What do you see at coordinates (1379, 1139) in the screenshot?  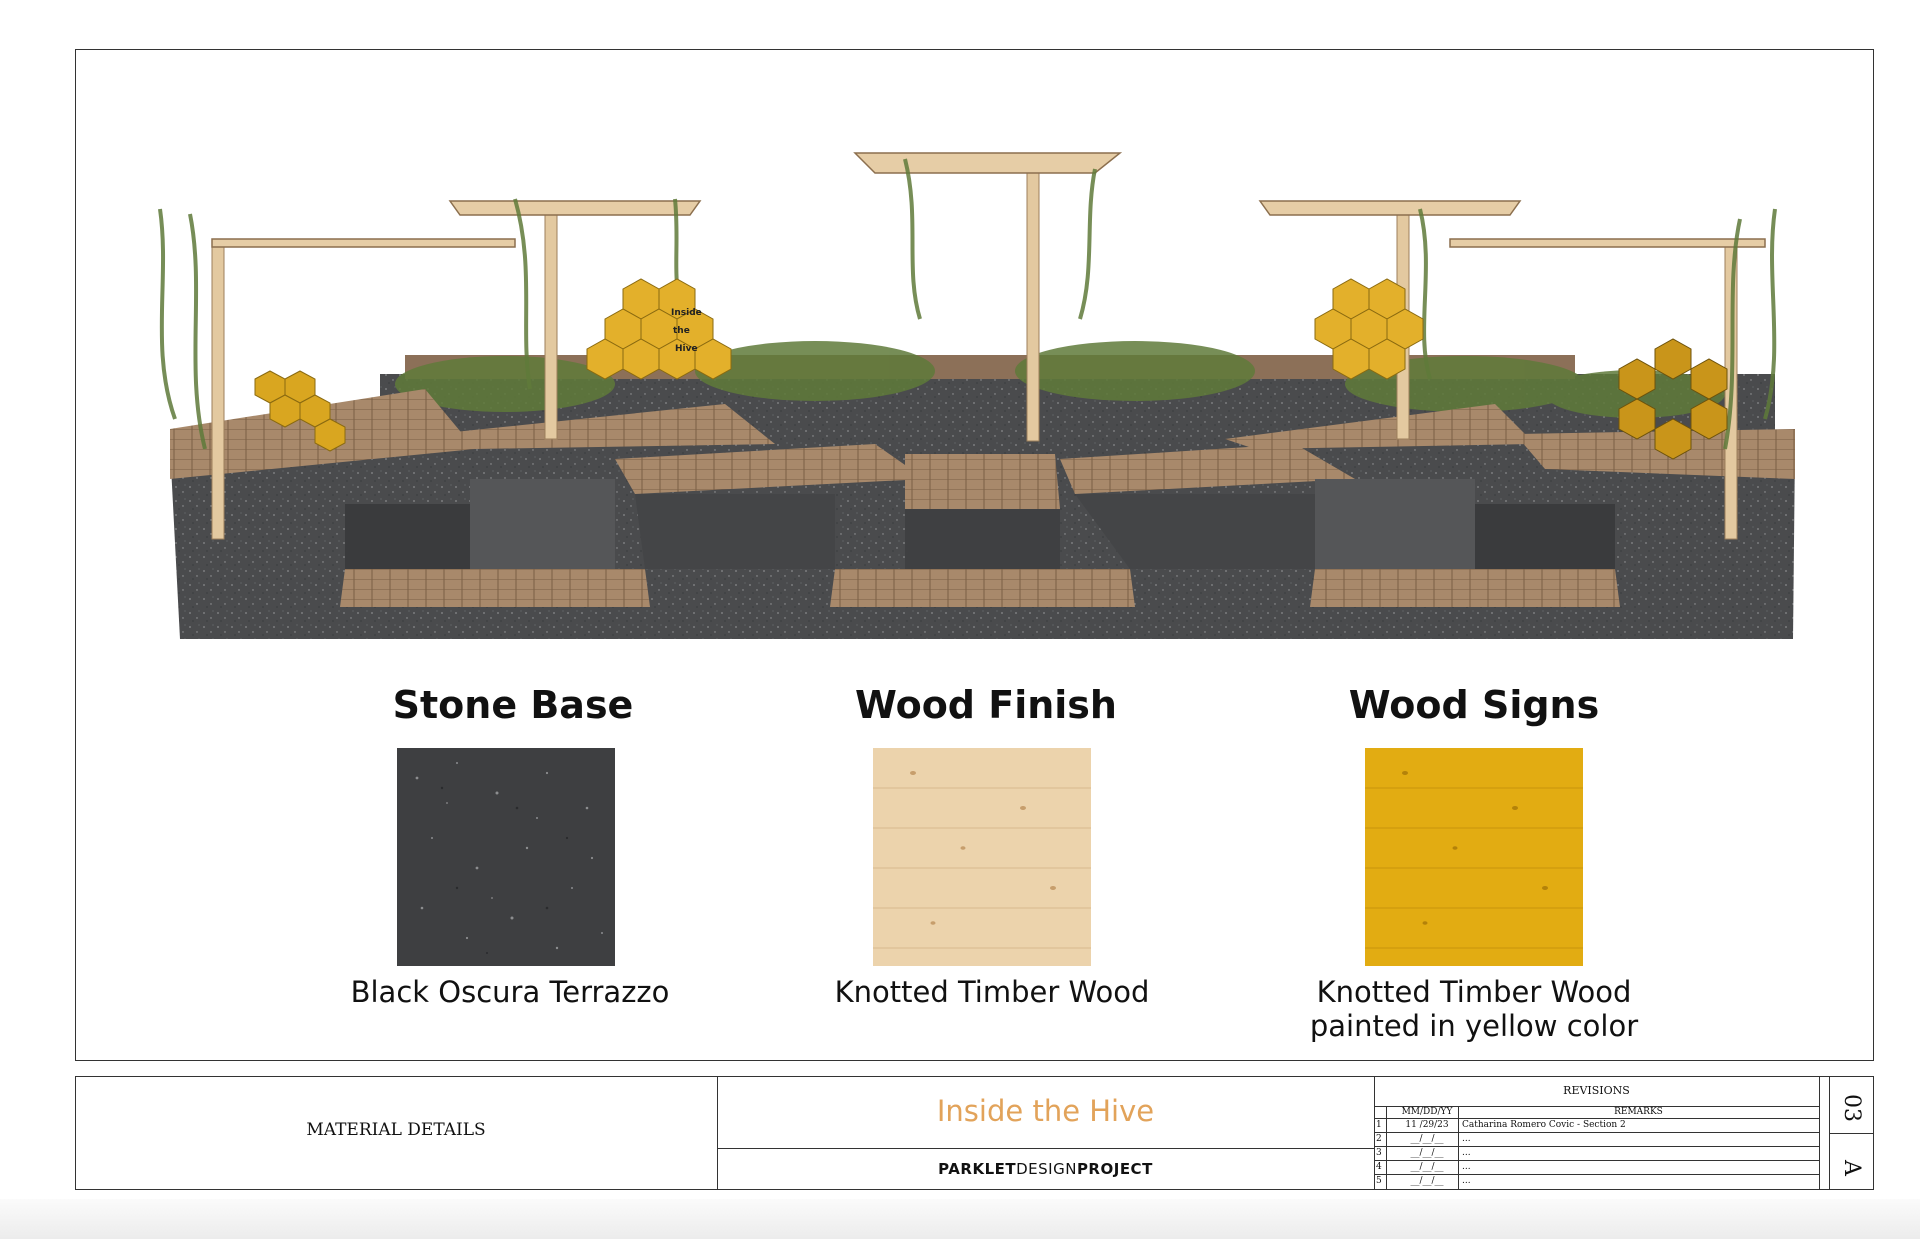 I see `rev-row2-num: 2` at bounding box center [1379, 1139].